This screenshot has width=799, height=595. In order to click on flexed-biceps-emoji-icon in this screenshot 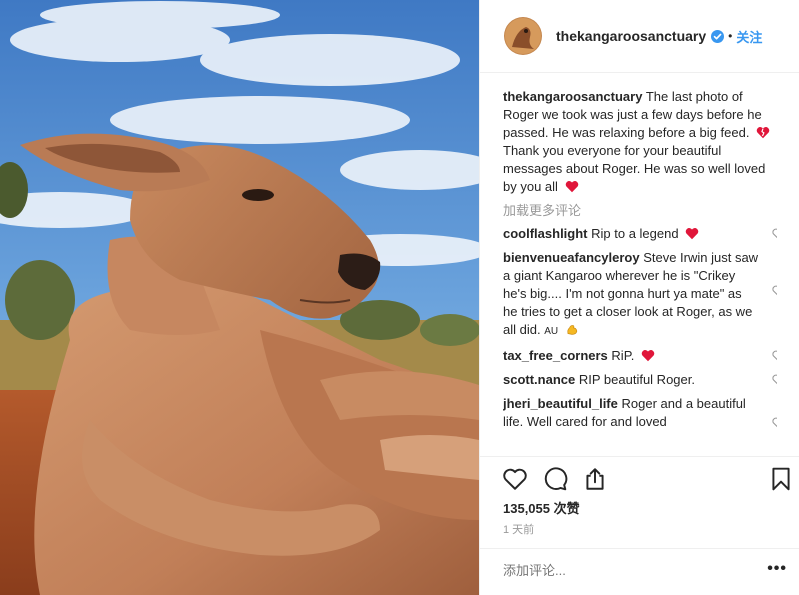, I will do `click(572, 330)`.